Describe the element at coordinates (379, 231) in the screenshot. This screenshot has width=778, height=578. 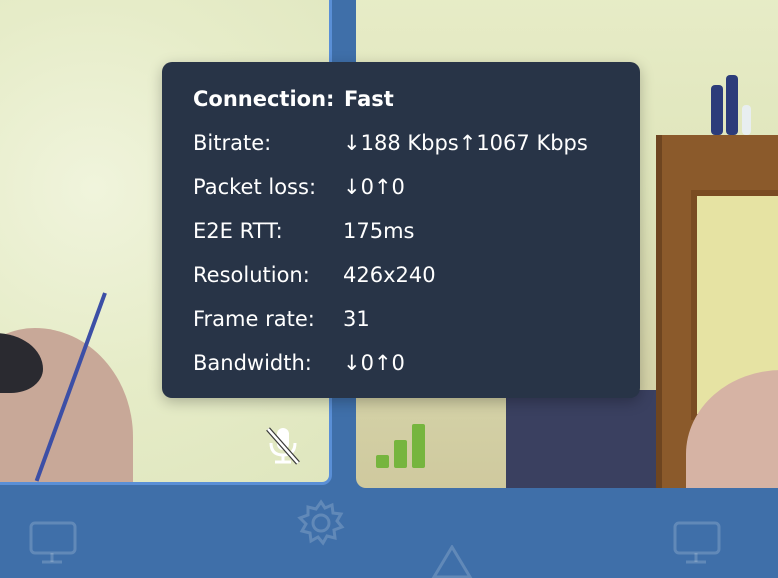
I see `stat-value: 175ms` at that location.